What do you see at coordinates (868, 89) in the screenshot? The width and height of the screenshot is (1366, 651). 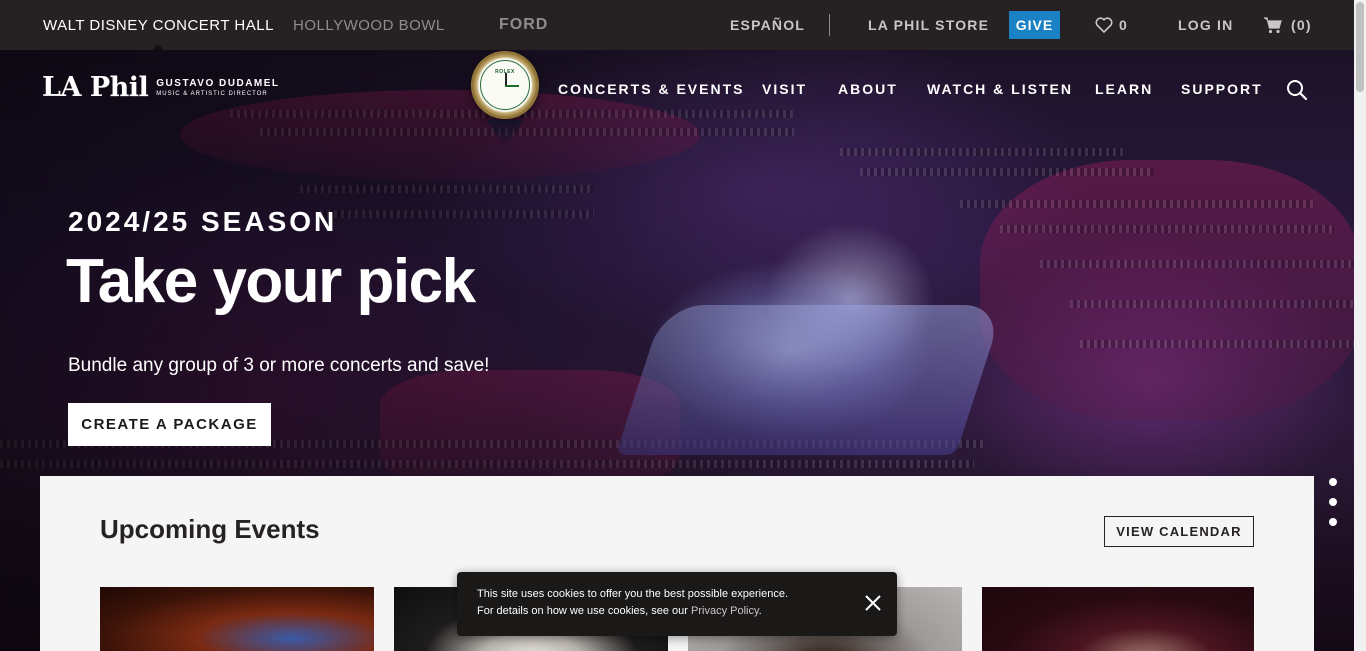 I see `nav-about: ABOUT` at bounding box center [868, 89].